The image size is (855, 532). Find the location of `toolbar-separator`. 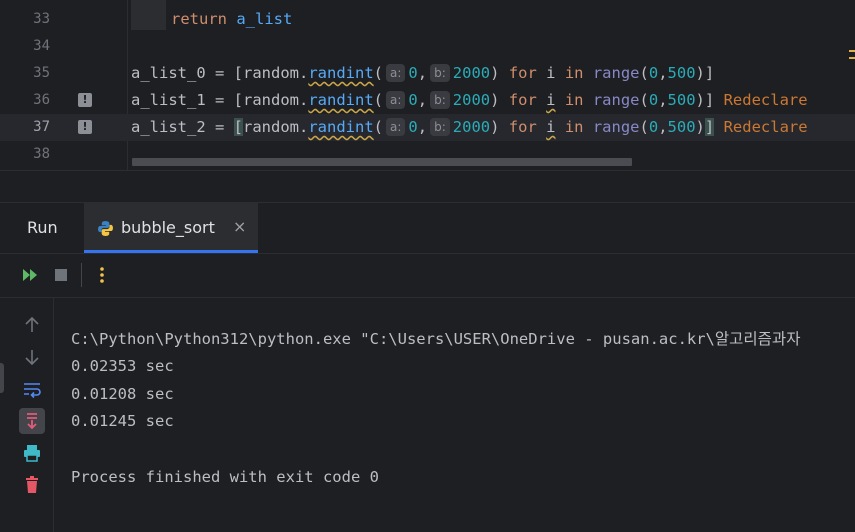

toolbar-separator is located at coordinates (81, 275).